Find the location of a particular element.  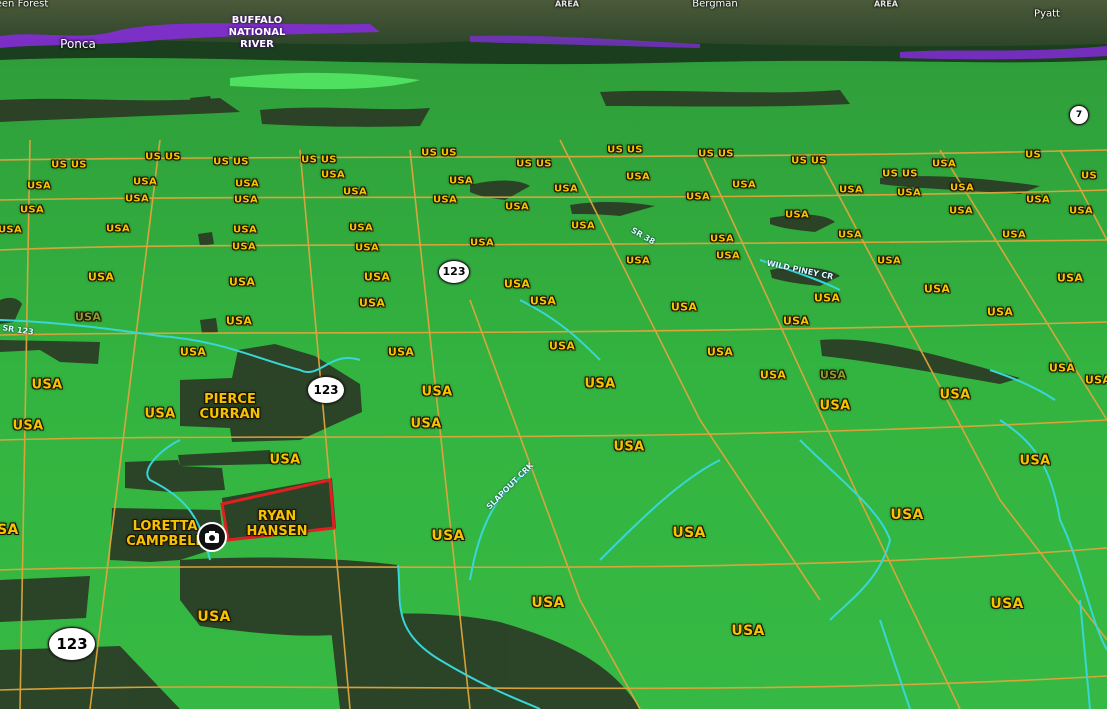

camera-icon-glyph is located at coordinates (212, 537).